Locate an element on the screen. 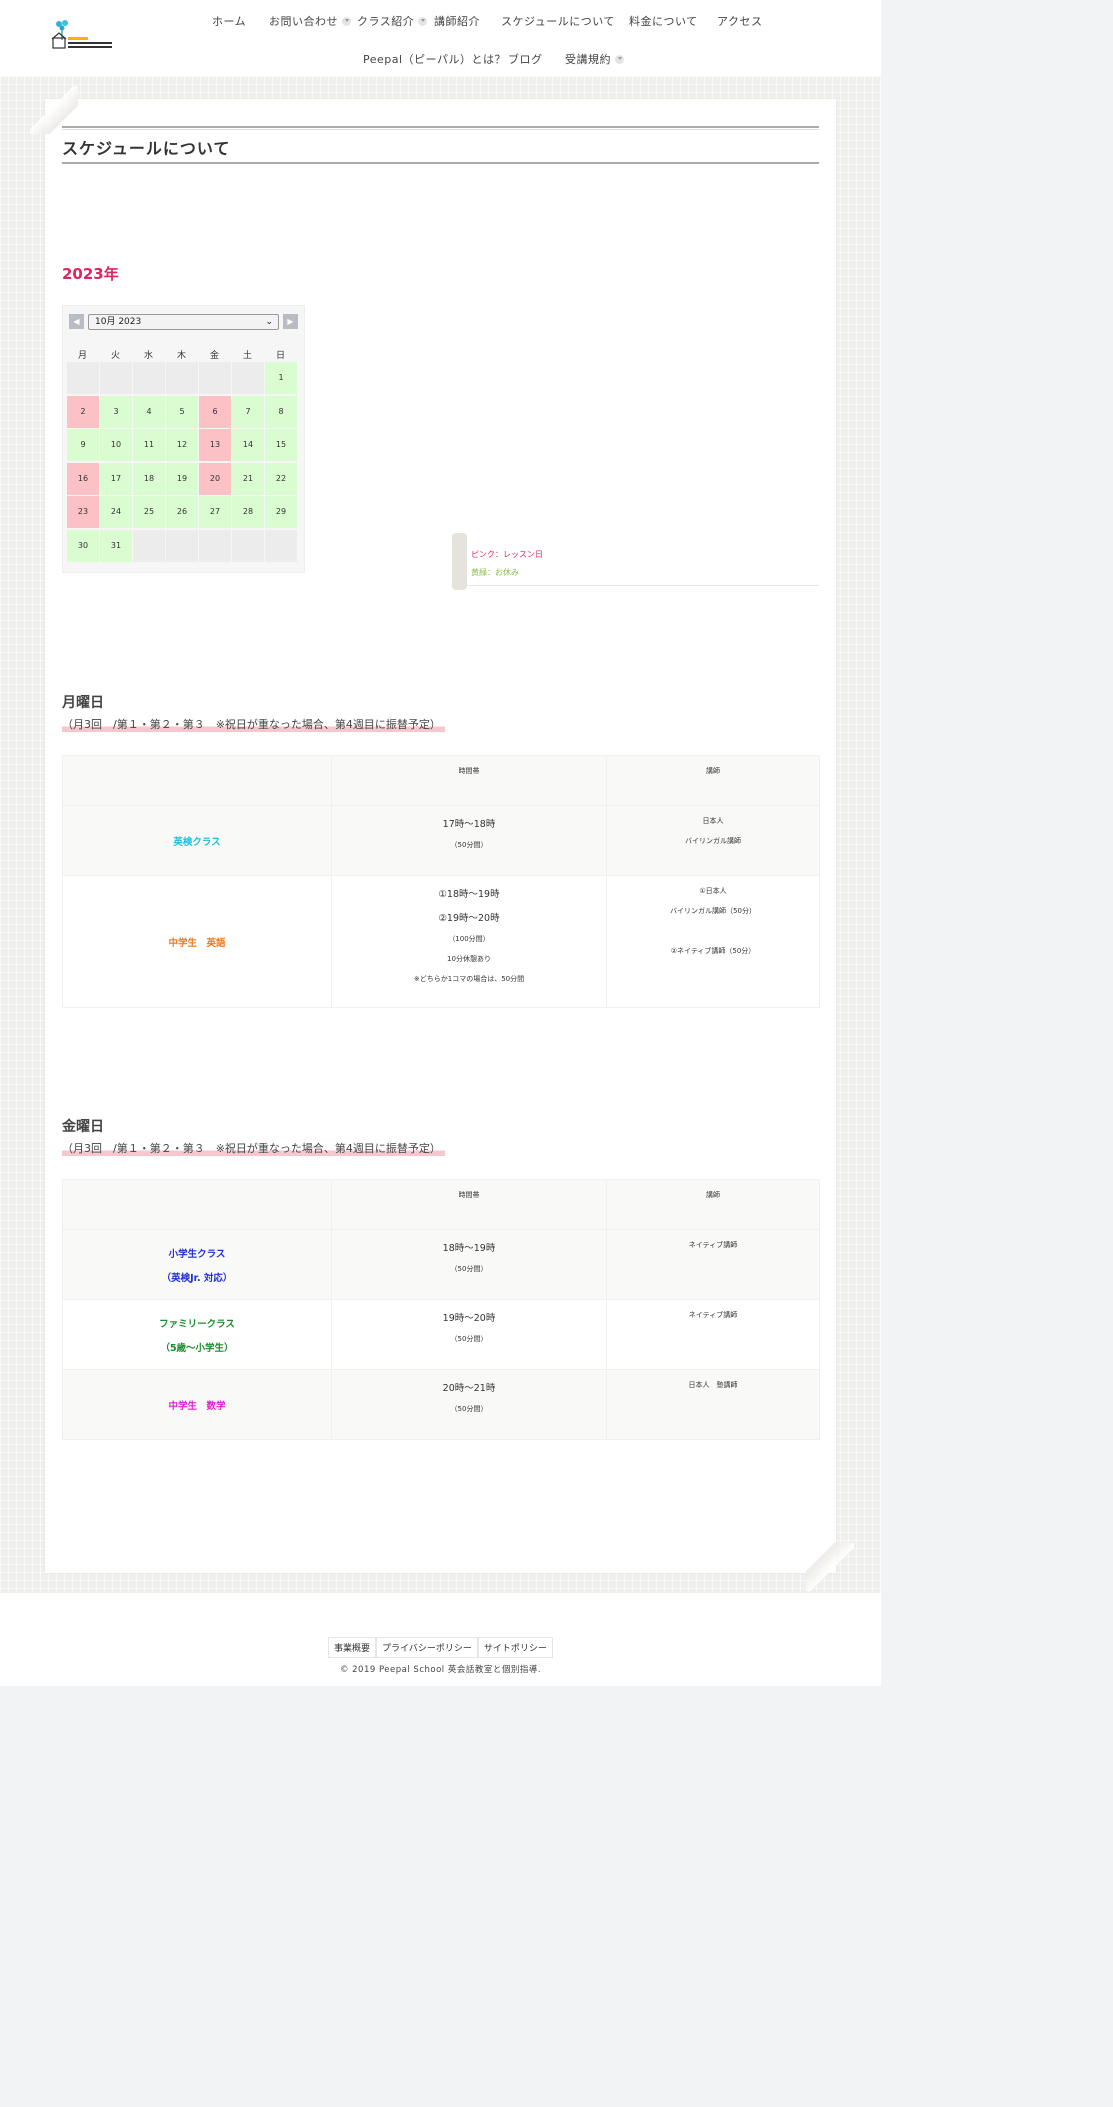 This screenshot has width=1113, height=2107. teacher-cell: 日本人 塾講師 is located at coordinates (713, 1404).